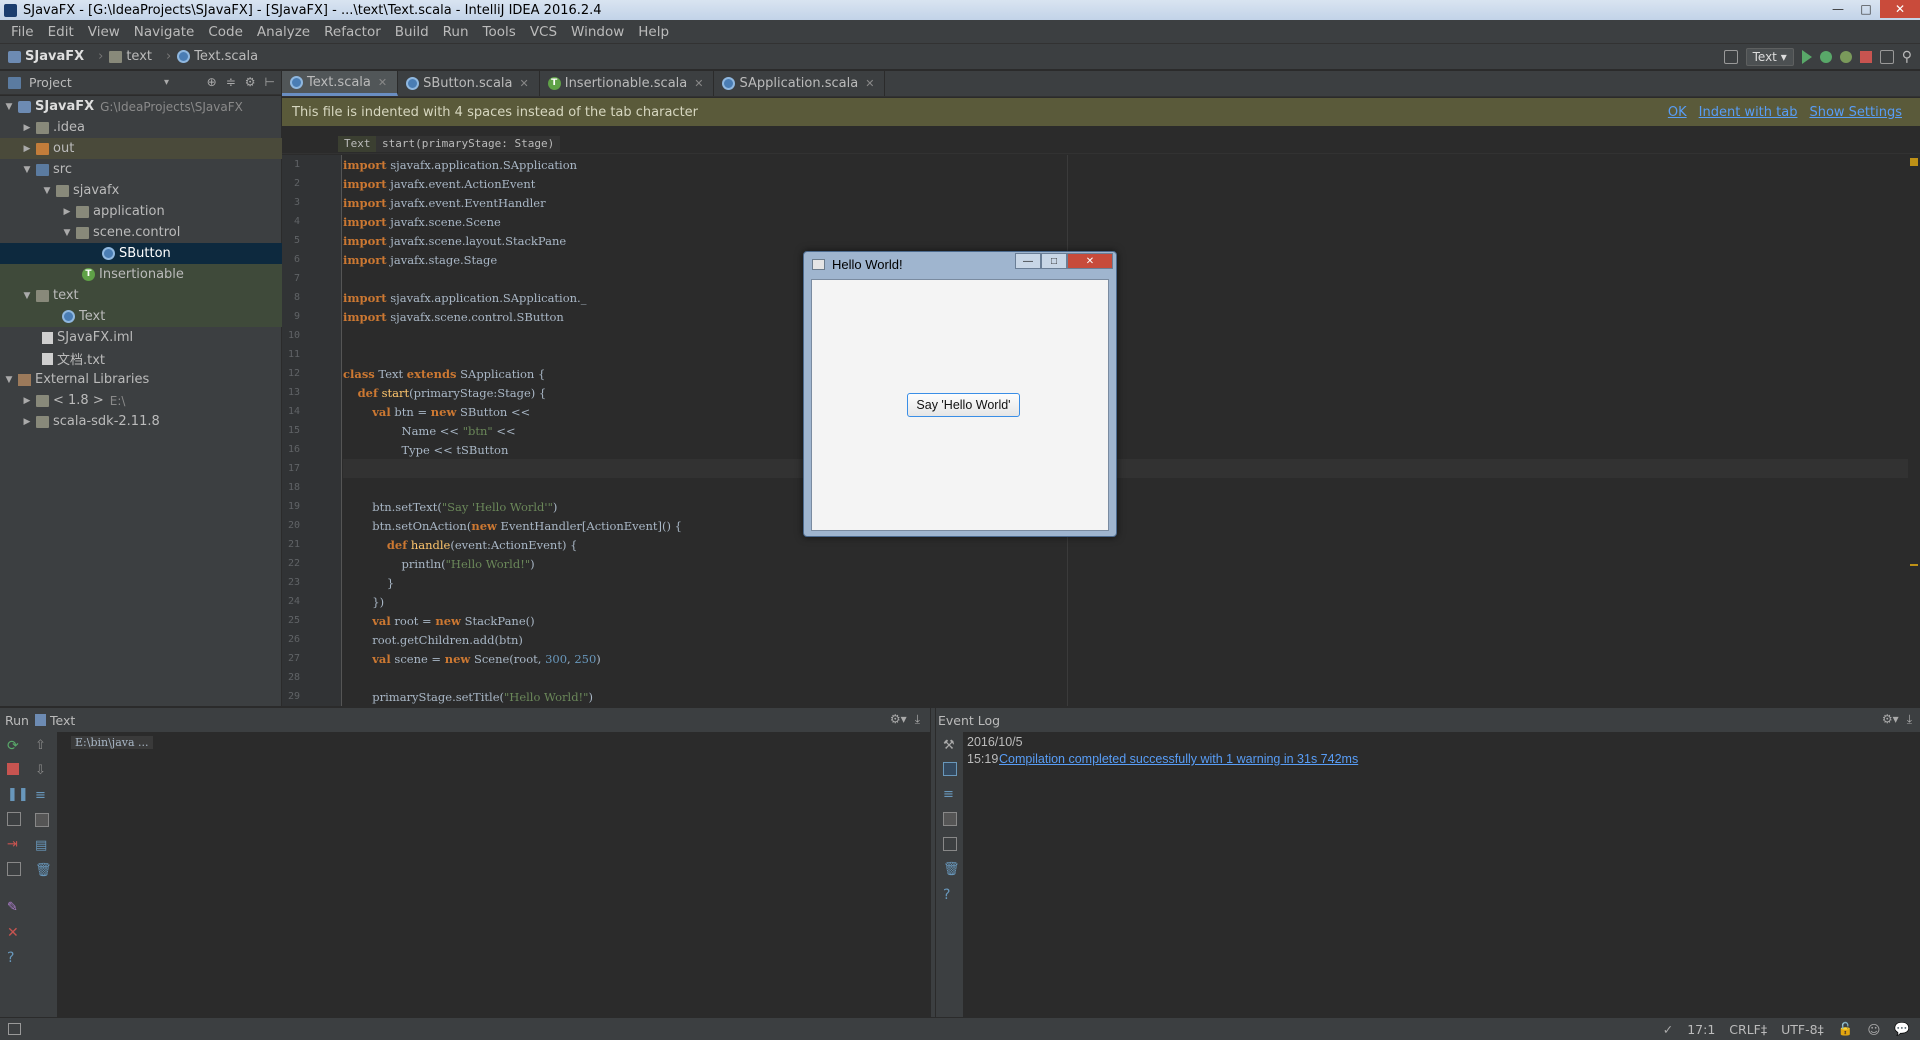 The height and width of the screenshot is (1040, 1920). What do you see at coordinates (225, 32) in the screenshot?
I see `menu-code: Code` at bounding box center [225, 32].